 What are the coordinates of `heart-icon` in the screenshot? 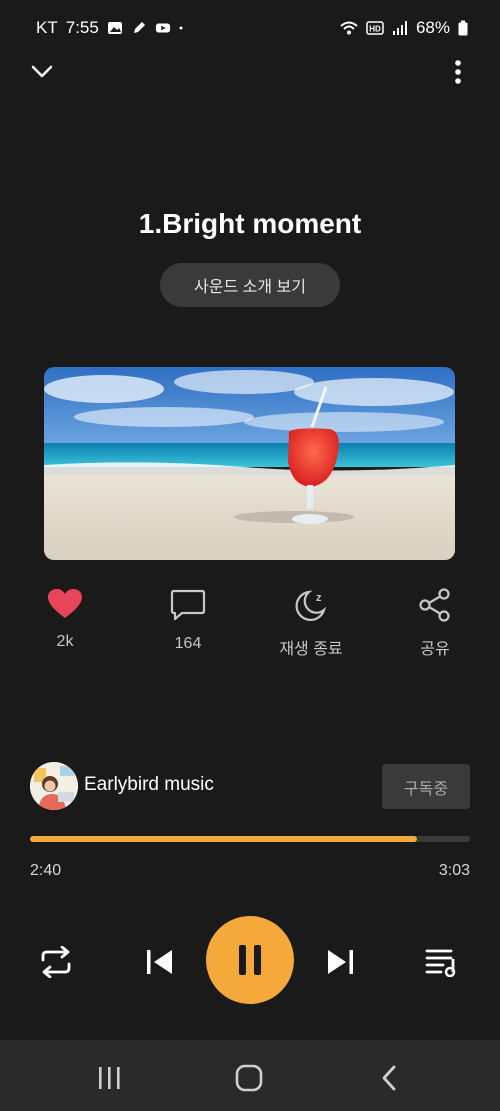 It's located at (65, 603).